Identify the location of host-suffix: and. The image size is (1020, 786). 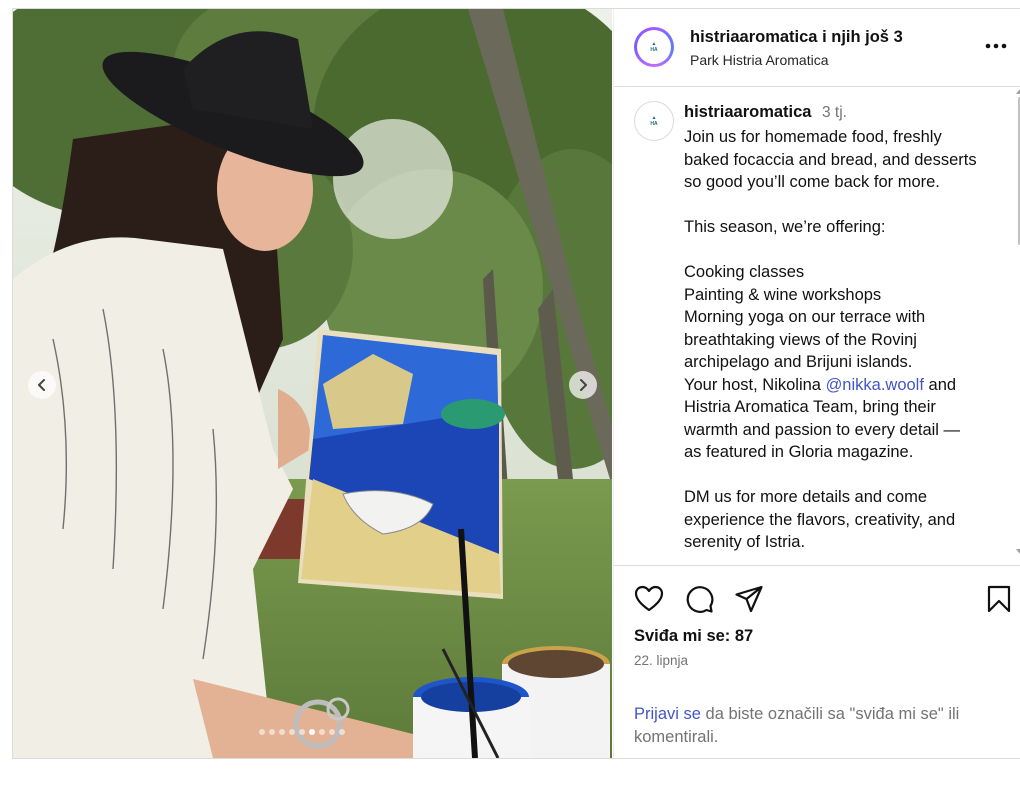
(940, 384).